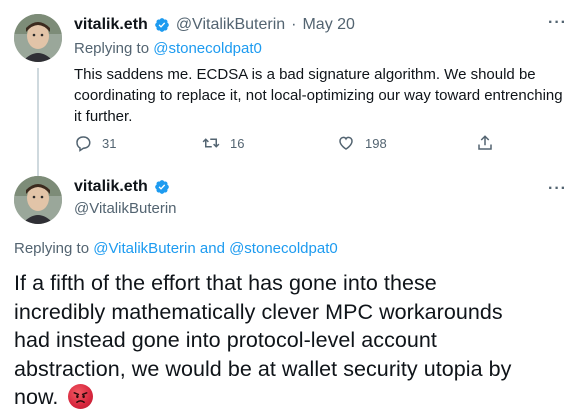  Describe the element at coordinates (328, 25) in the screenshot. I see `tweet-date: May 20` at that location.